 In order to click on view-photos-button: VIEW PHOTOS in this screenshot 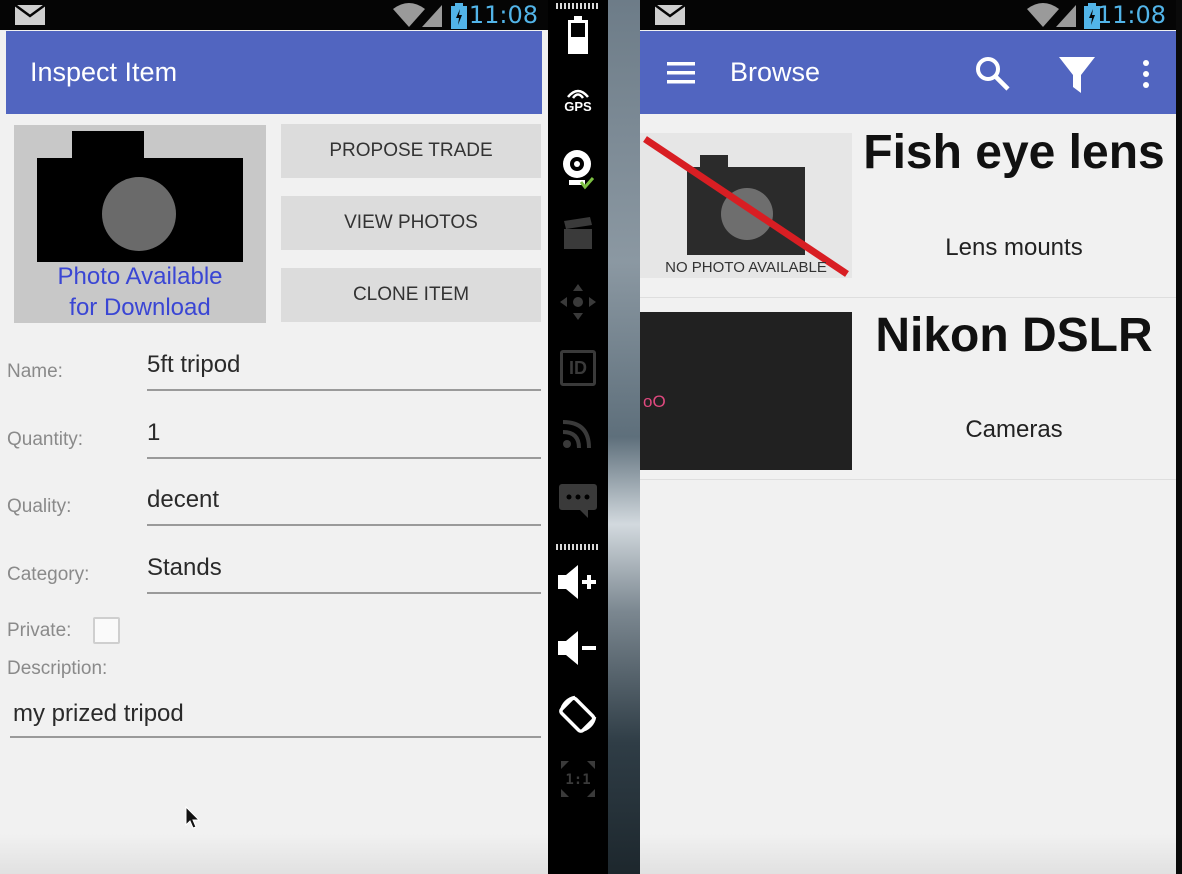, I will do `click(411, 223)`.